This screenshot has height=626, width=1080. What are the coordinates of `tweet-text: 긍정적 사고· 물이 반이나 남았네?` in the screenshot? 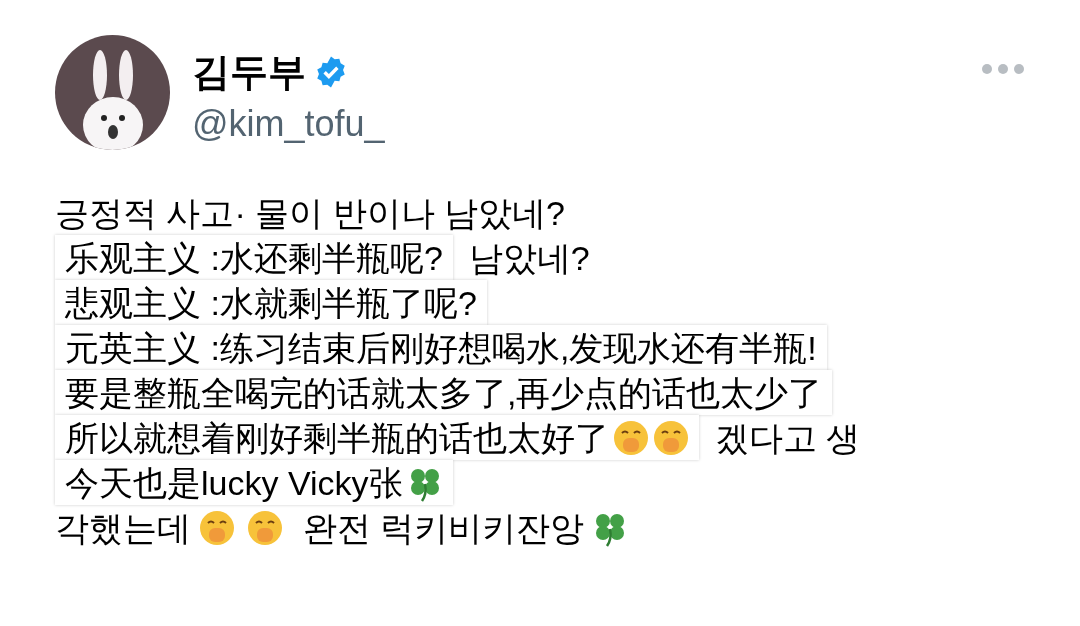 It's located at (310, 212).